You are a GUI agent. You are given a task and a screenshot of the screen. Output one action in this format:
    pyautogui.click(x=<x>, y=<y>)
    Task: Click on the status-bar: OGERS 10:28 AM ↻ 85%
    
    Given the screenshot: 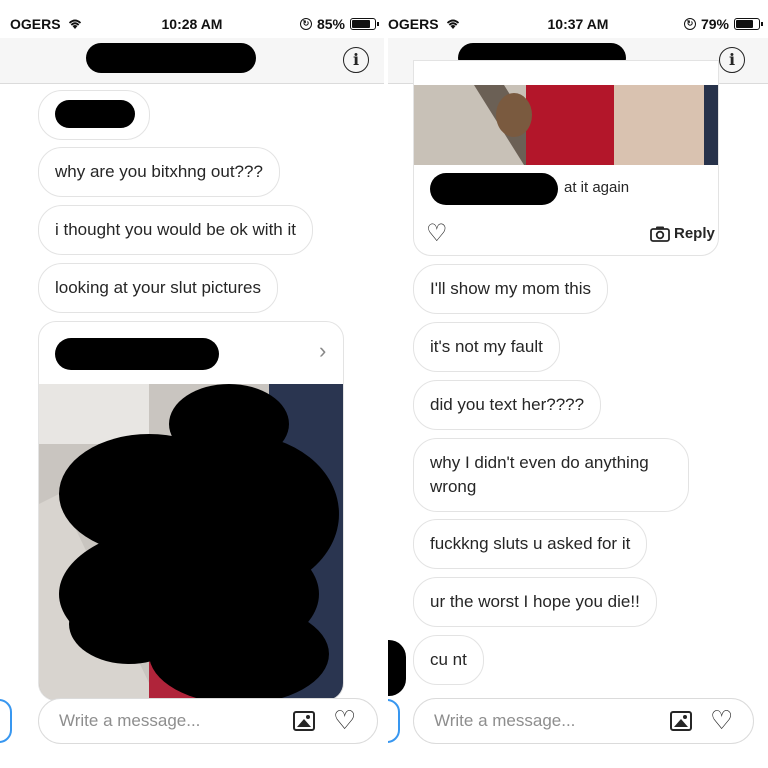 What is the action you would take?
    pyautogui.click(x=192, y=23)
    